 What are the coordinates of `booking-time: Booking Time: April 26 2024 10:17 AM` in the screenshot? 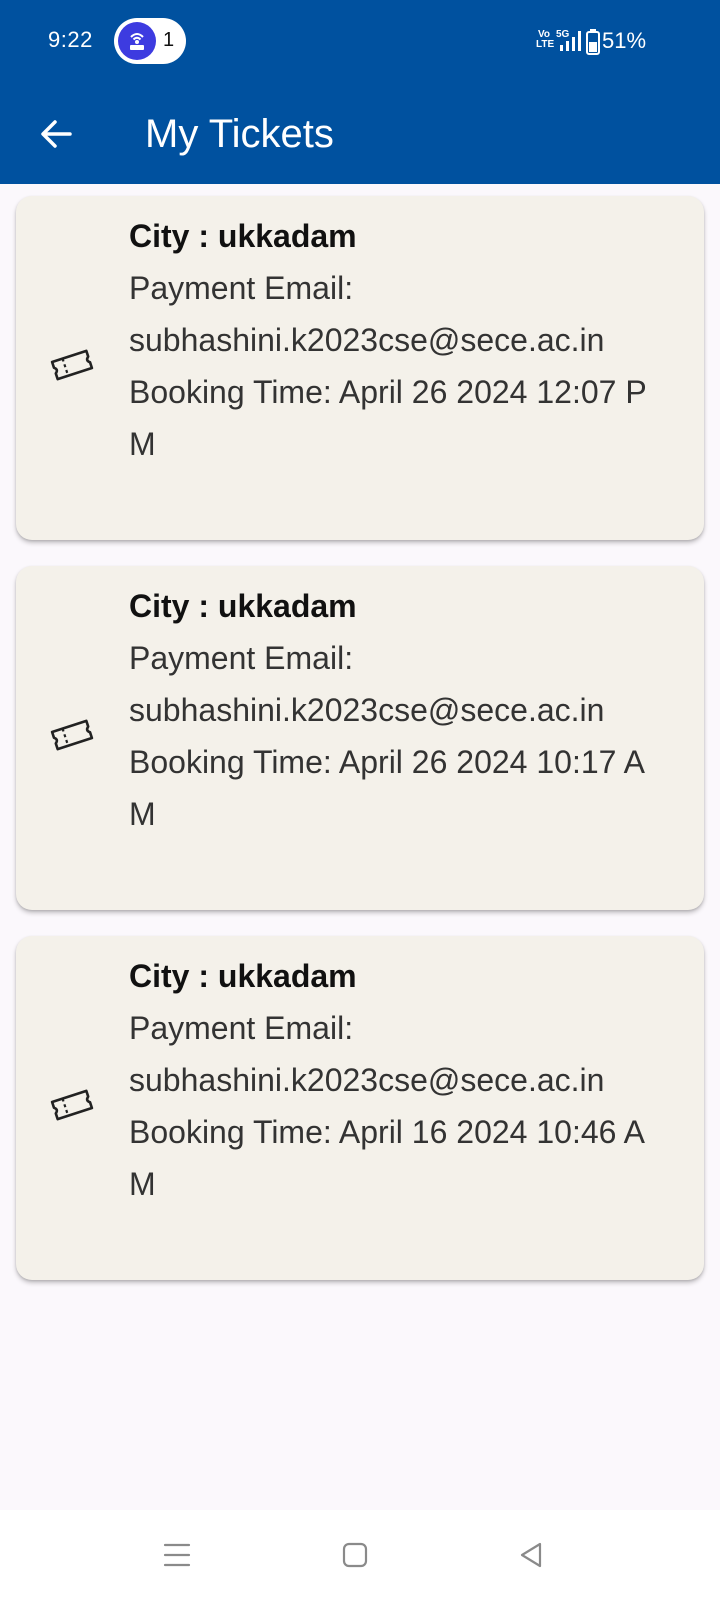 It's located at (399, 788).